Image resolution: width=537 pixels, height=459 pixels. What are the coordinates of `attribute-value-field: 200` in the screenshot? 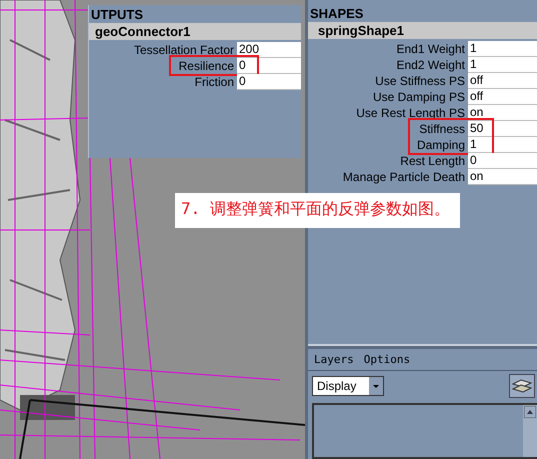 It's located at (269, 50).